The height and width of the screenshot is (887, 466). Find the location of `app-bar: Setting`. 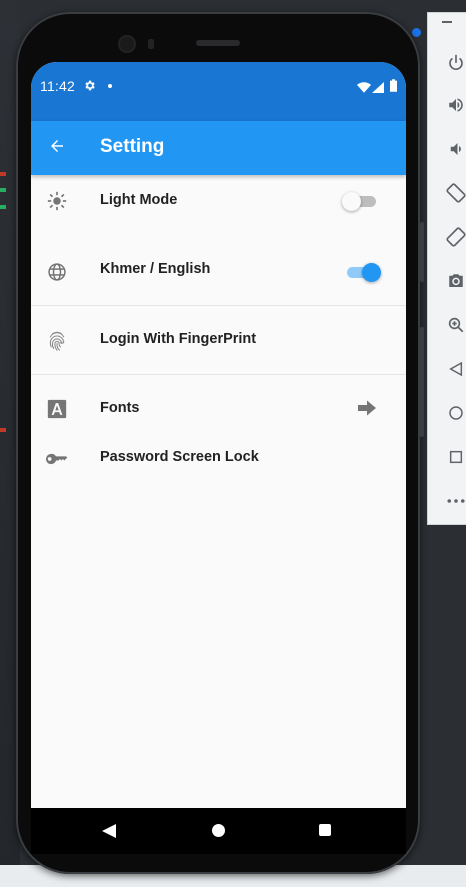

app-bar: Setting is located at coordinates (218, 148).